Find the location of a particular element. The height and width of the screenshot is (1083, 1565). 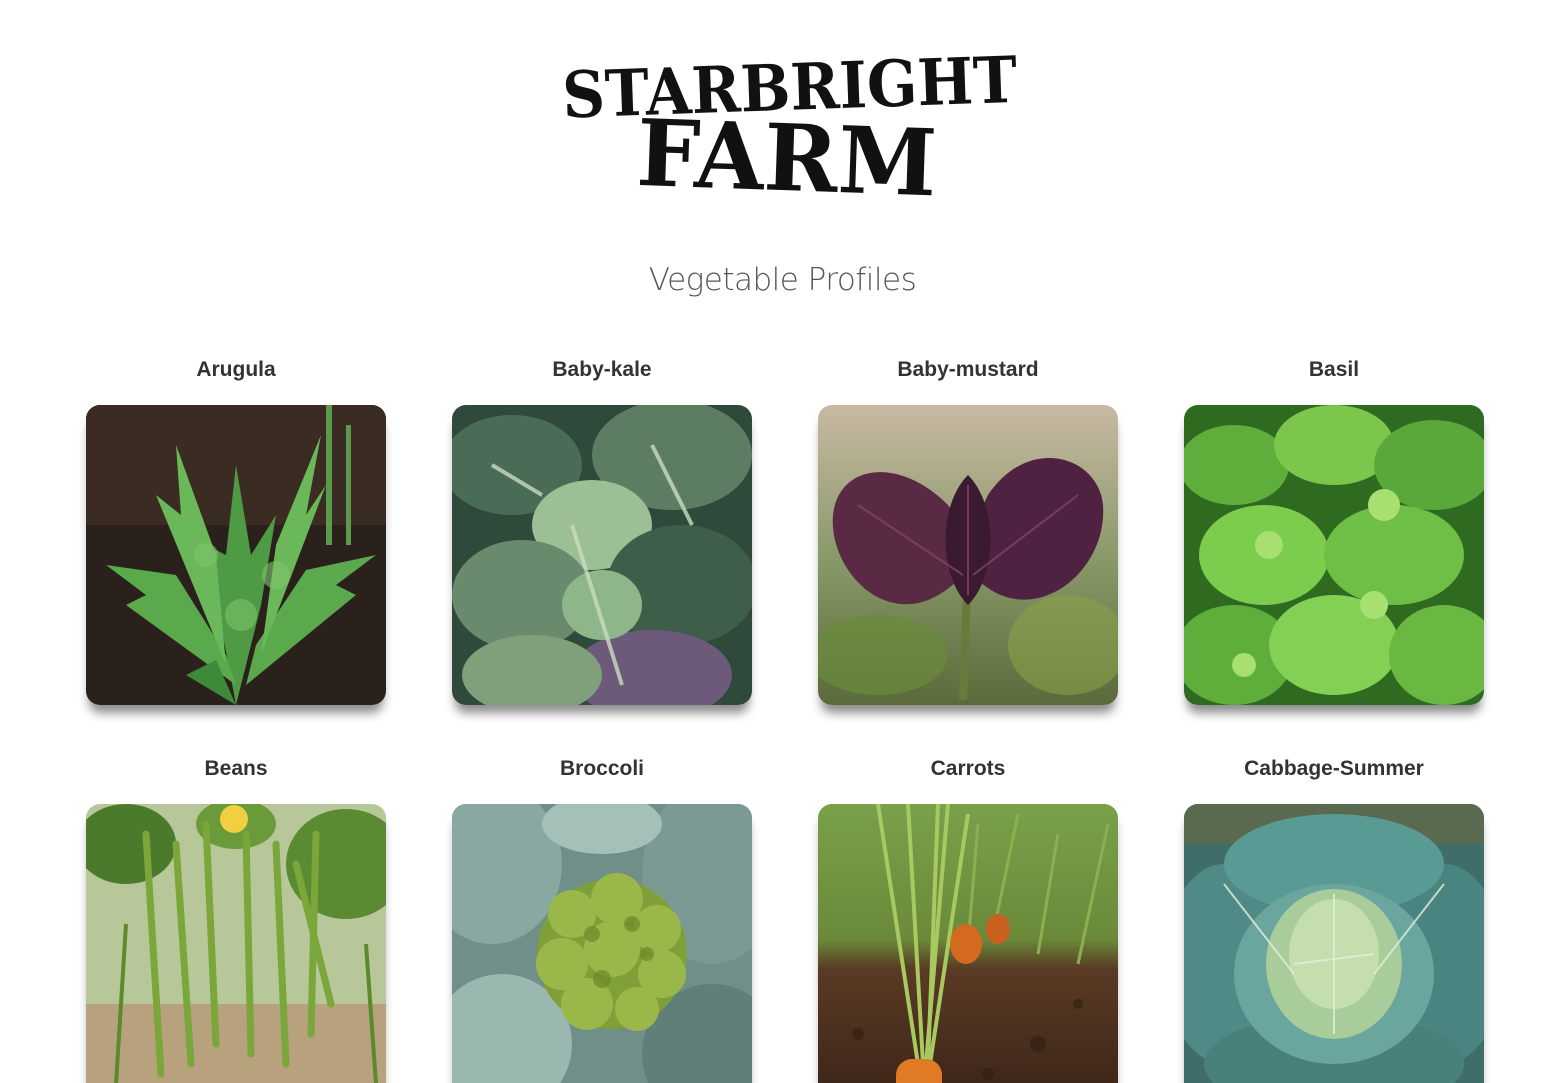

arugula-image is located at coordinates (236, 555).